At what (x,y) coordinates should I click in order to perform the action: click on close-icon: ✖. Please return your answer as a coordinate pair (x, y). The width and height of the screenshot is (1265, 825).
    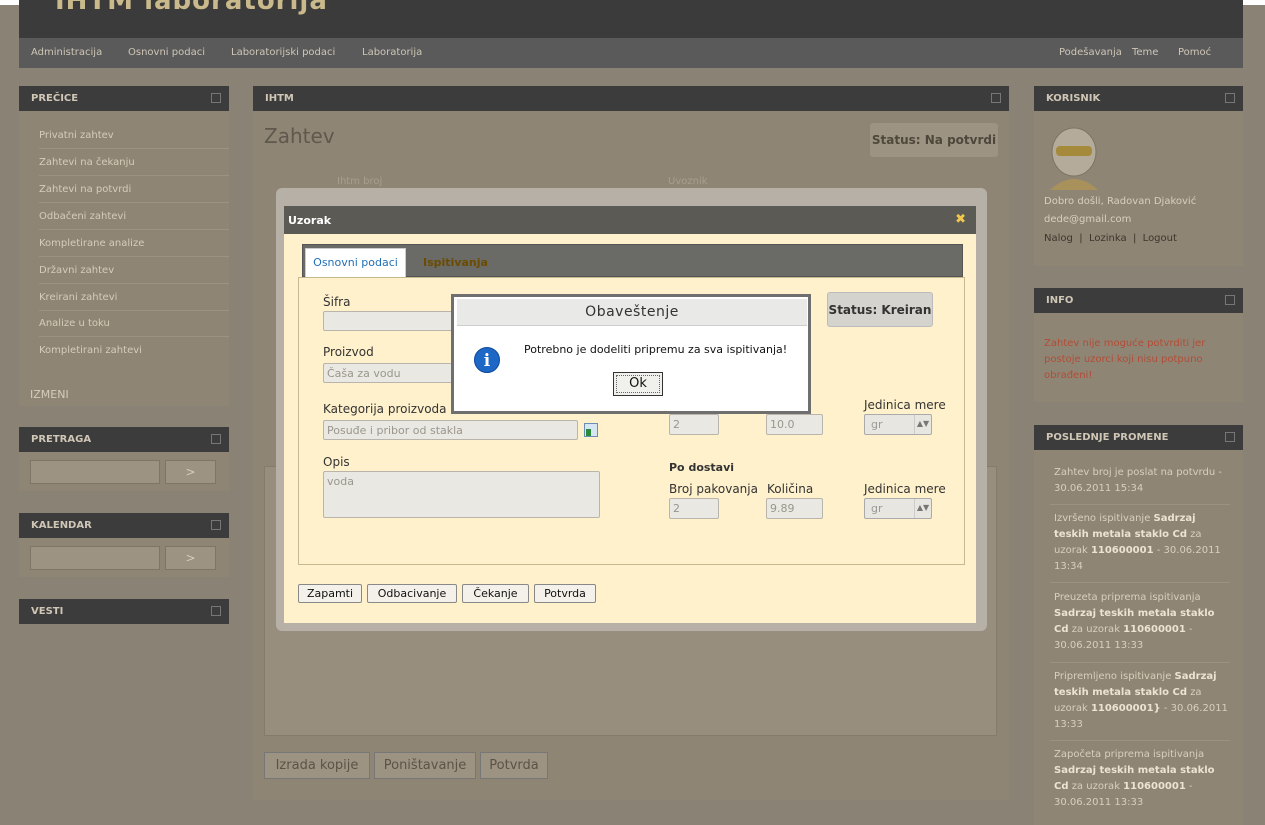
    Looking at the image, I should click on (960, 219).